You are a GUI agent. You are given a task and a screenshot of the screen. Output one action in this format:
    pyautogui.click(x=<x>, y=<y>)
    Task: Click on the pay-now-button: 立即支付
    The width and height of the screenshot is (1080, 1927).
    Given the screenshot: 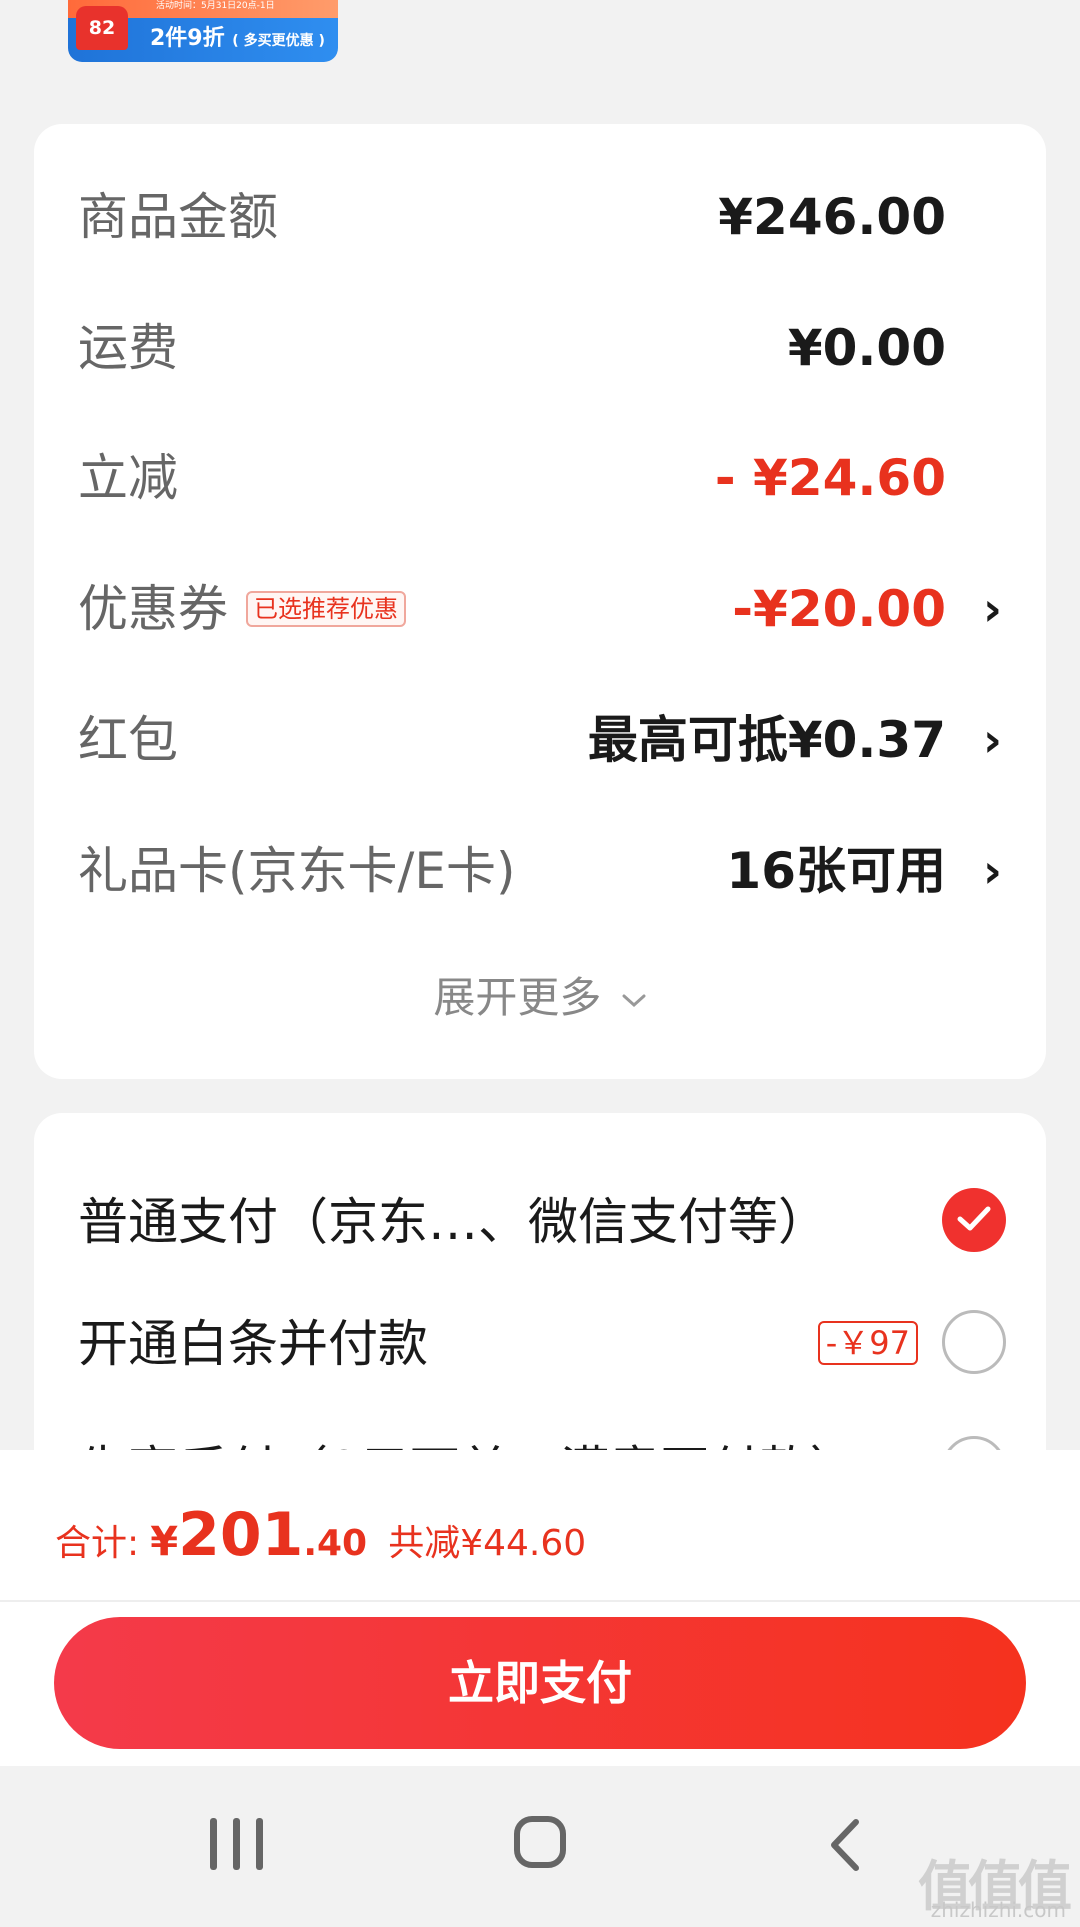 What is the action you would take?
    pyautogui.click(x=540, y=1683)
    